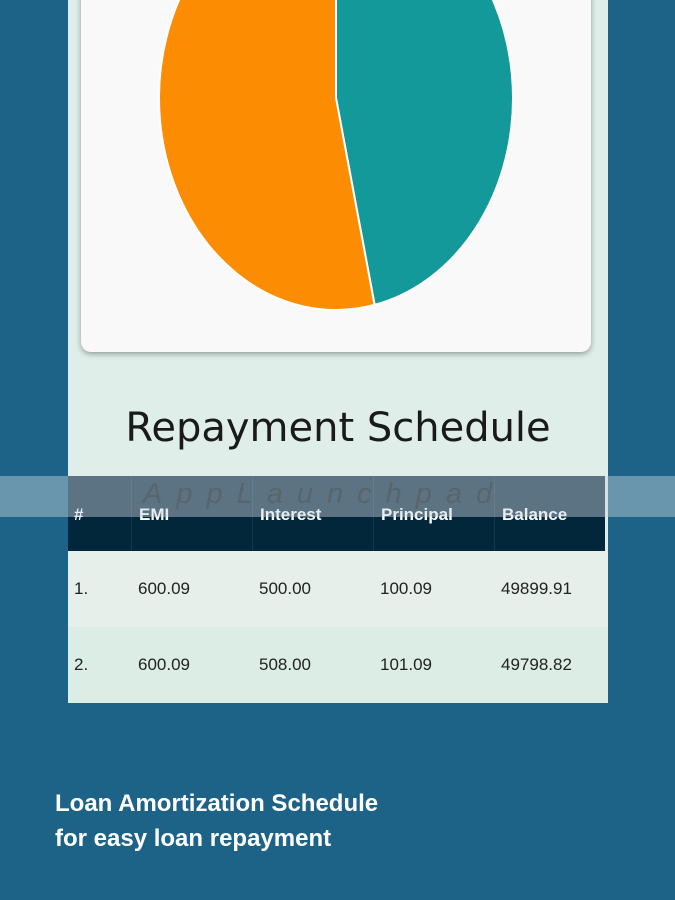 The width and height of the screenshot is (675, 900). What do you see at coordinates (285, 588) in the screenshot?
I see `interest-value: 500.00` at bounding box center [285, 588].